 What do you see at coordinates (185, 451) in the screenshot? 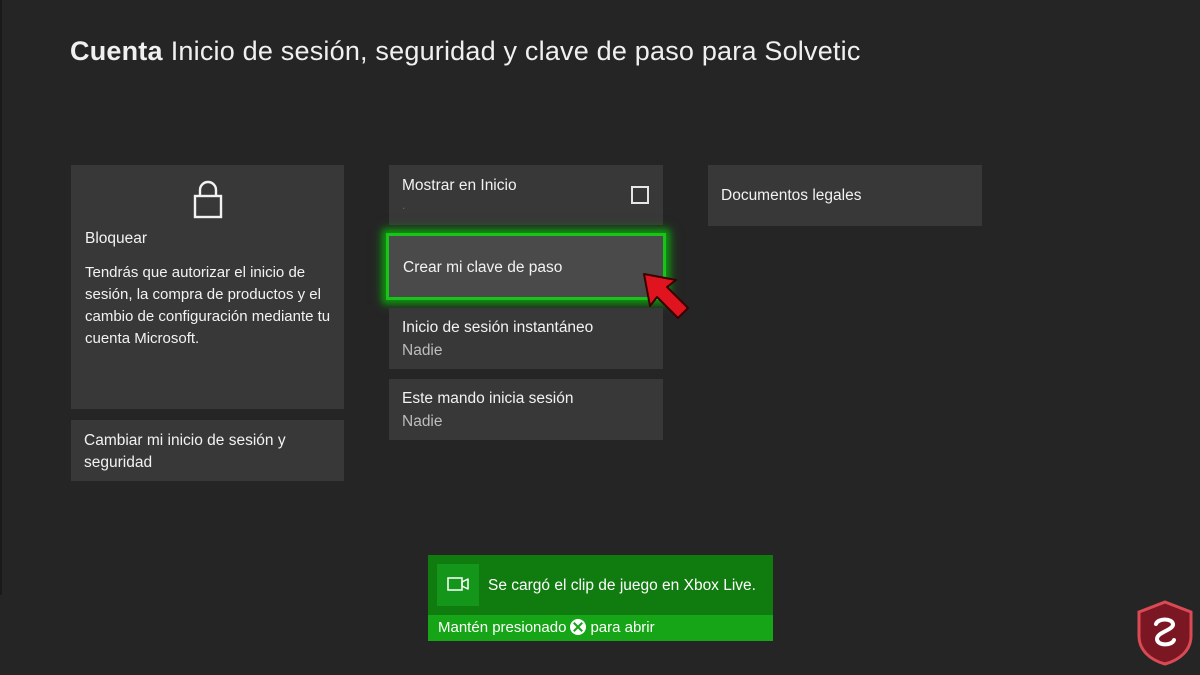
I see `change-signin-security-label: Cambiar mi inicio de sesión y seguridad` at bounding box center [185, 451].